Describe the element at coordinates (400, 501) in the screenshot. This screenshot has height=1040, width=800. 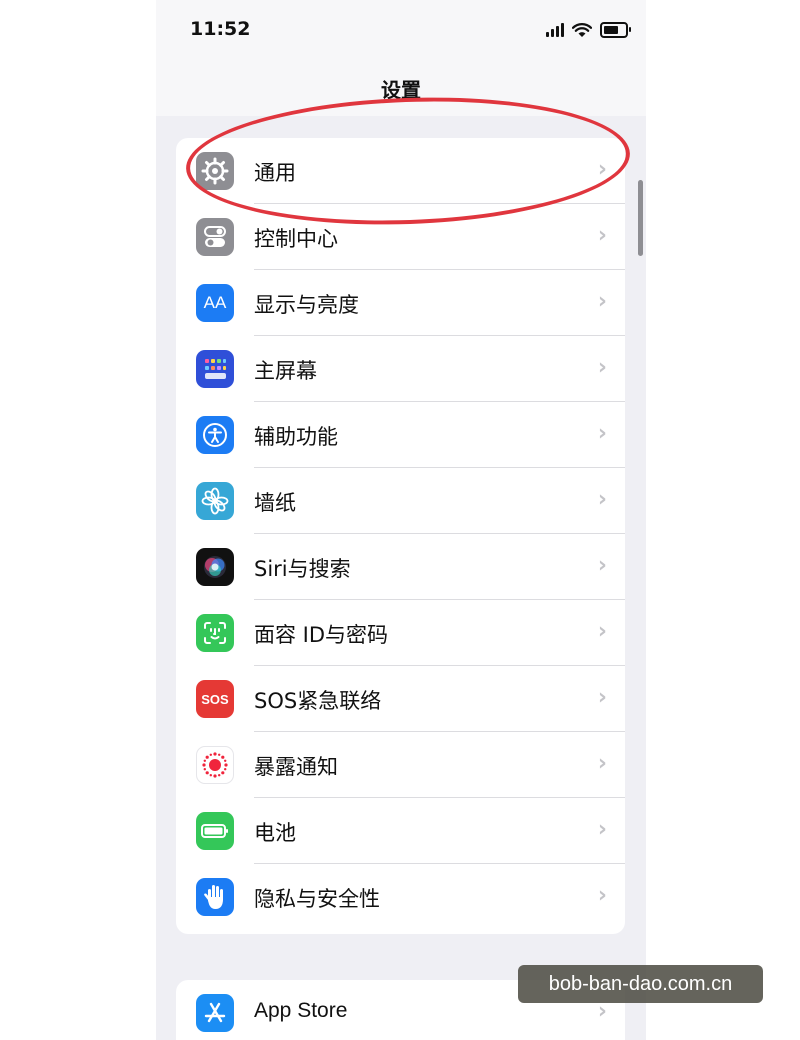
I see `settings-item-wallpaper: 墙纸 ›` at that location.